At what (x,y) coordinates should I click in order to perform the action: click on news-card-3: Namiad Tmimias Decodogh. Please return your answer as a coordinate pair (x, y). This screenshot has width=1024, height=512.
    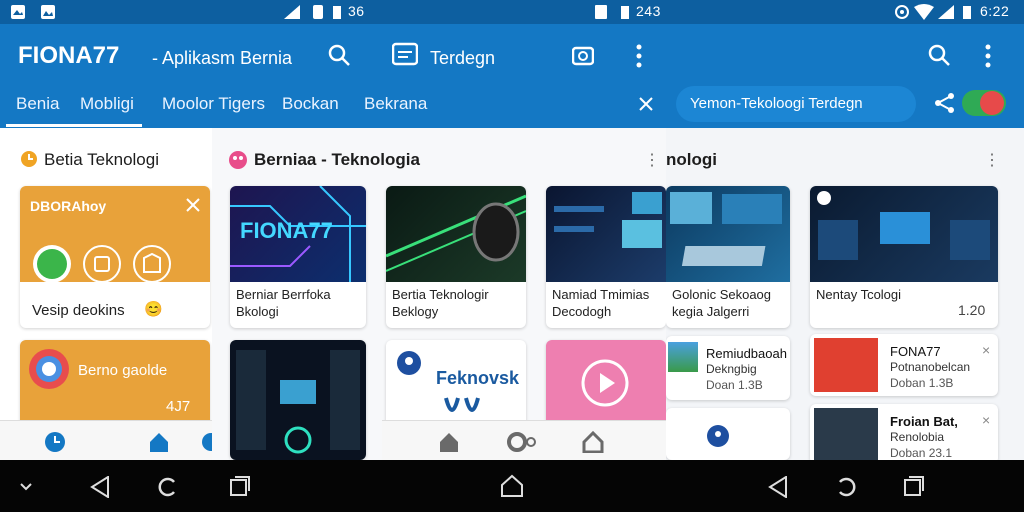
    Looking at the image, I should click on (606, 257).